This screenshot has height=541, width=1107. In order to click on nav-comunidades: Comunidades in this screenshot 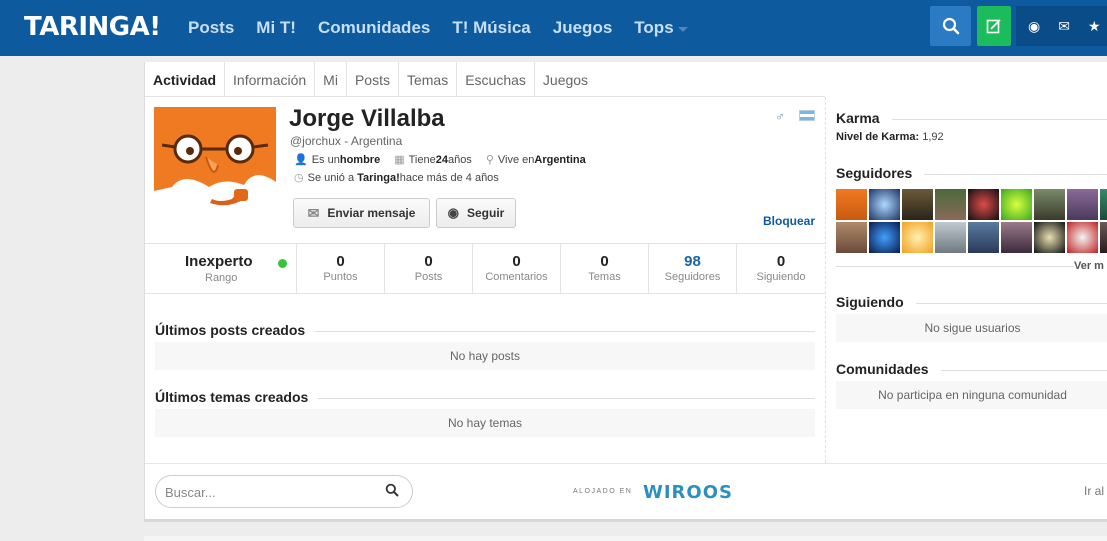, I will do `click(374, 28)`.